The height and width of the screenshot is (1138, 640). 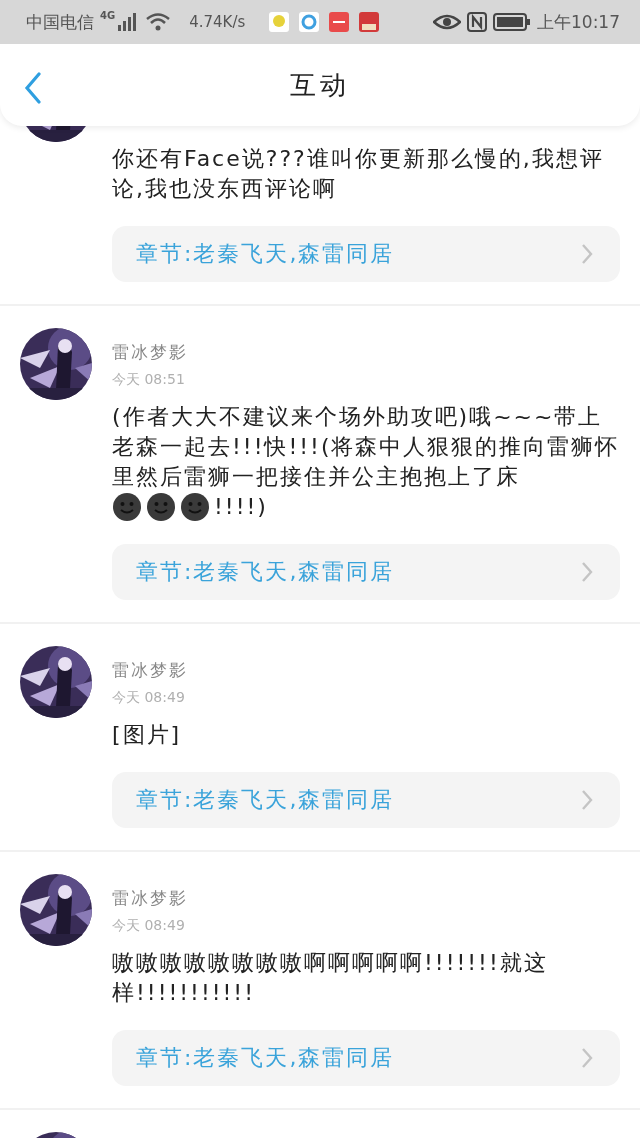 I want to click on carrier-name: 中国电信, so click(x=60, y=22).